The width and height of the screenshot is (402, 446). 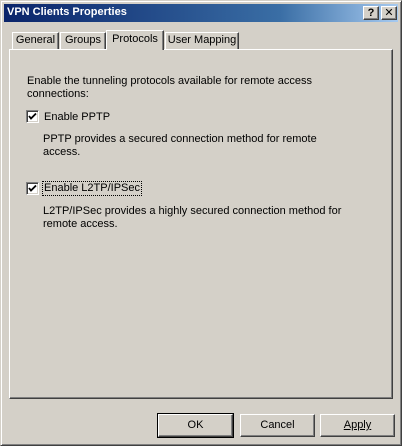 What do you see at coordinates (277, 425) in the screenshot?
I see `cancel-button: Cancel` at bounding box center [277, 425].